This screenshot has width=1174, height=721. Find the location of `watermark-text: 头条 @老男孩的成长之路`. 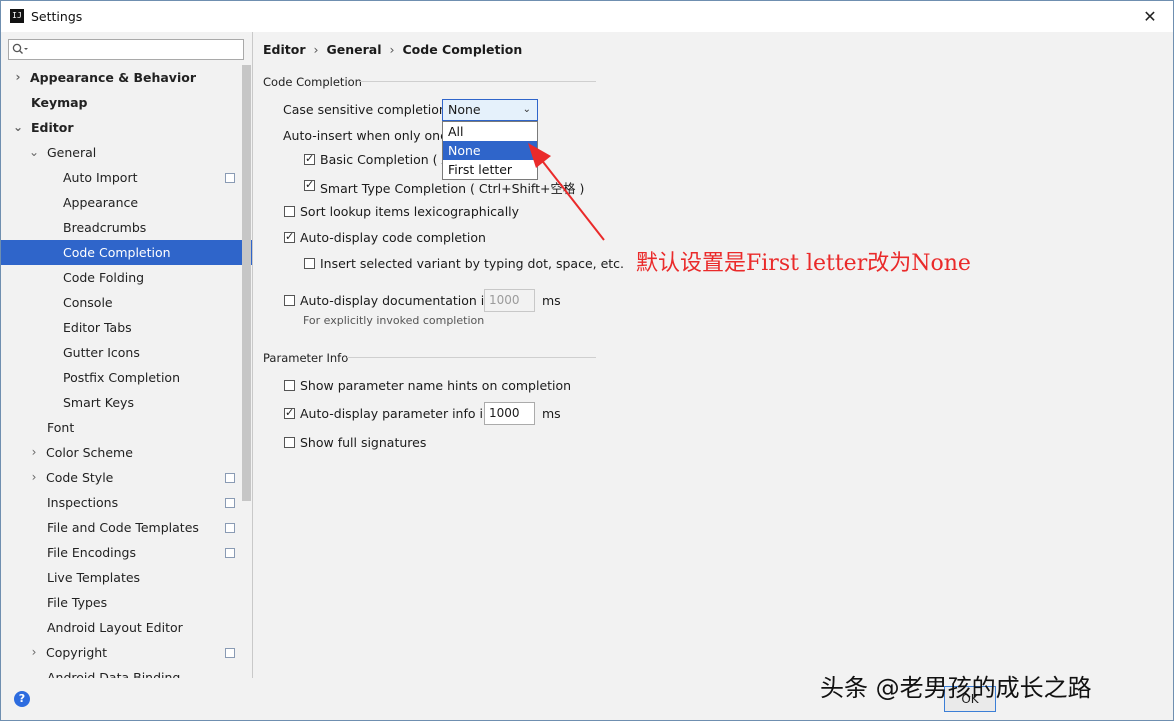

watermark-text: 头条 @老男孩的成长之路 is located at coordinates (956, 688).